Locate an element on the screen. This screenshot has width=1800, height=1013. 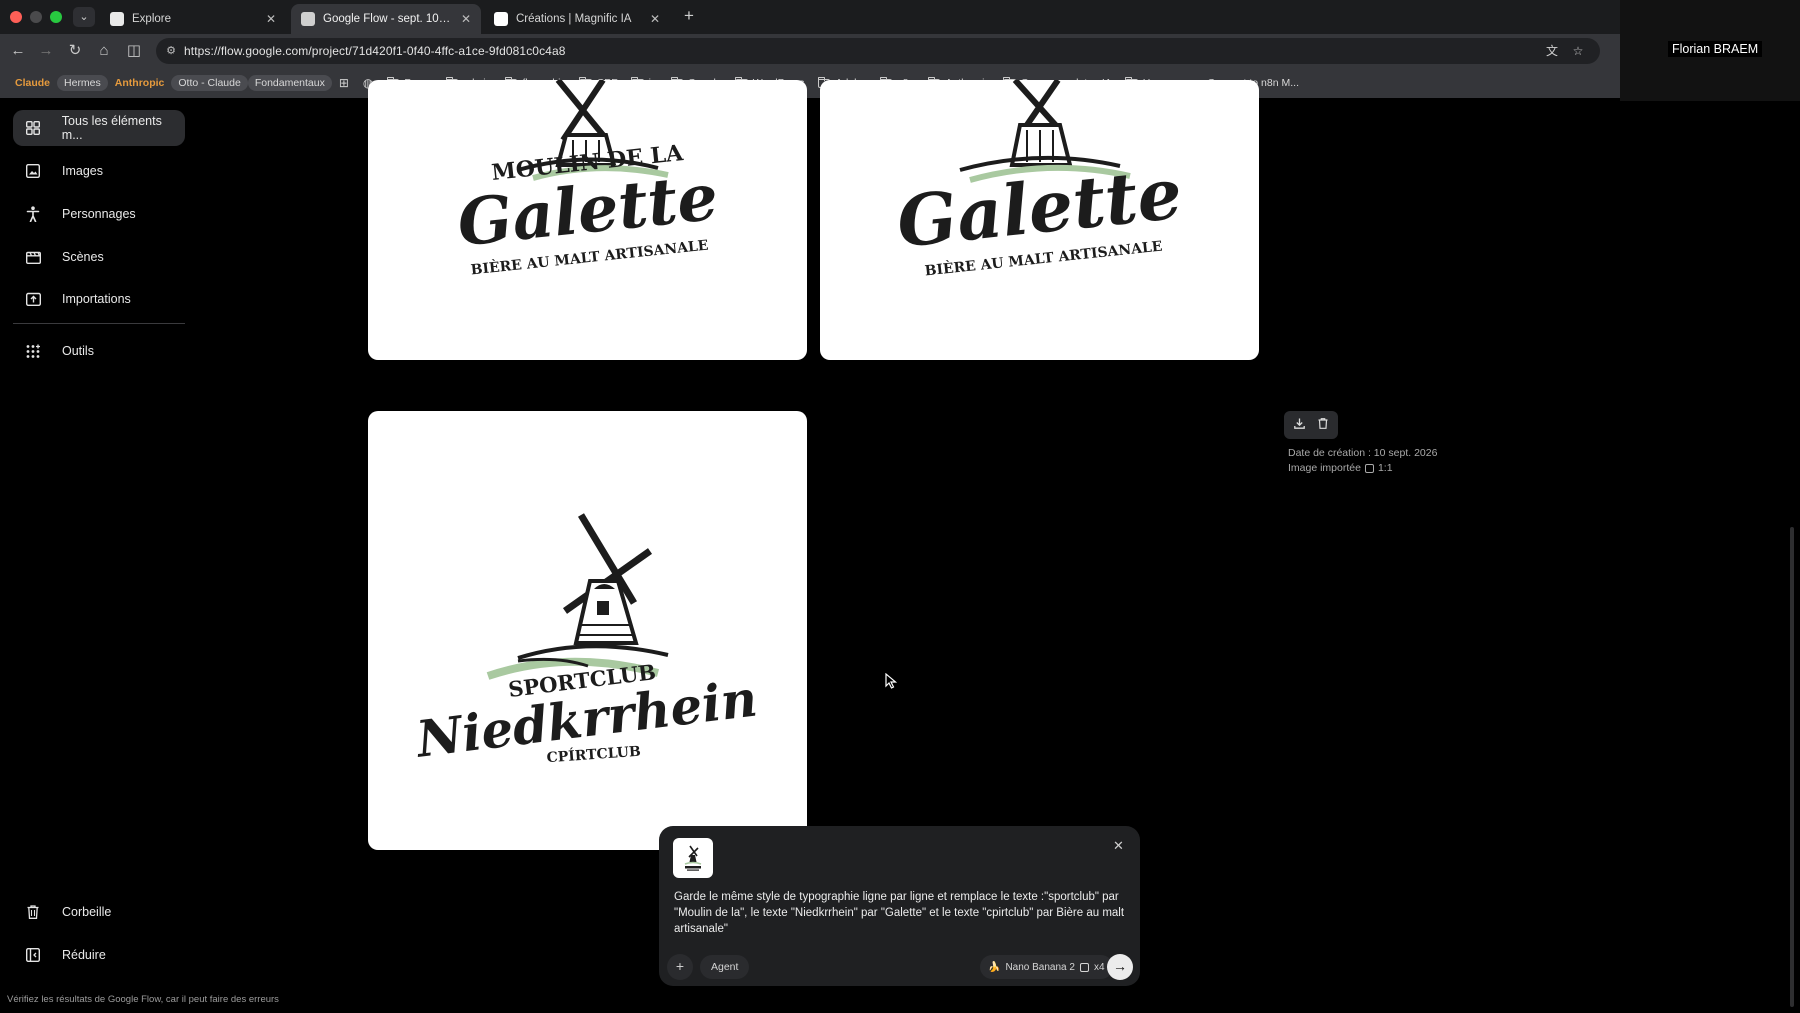
bookmark-label: Hermes is located at coordinates (82, 83).